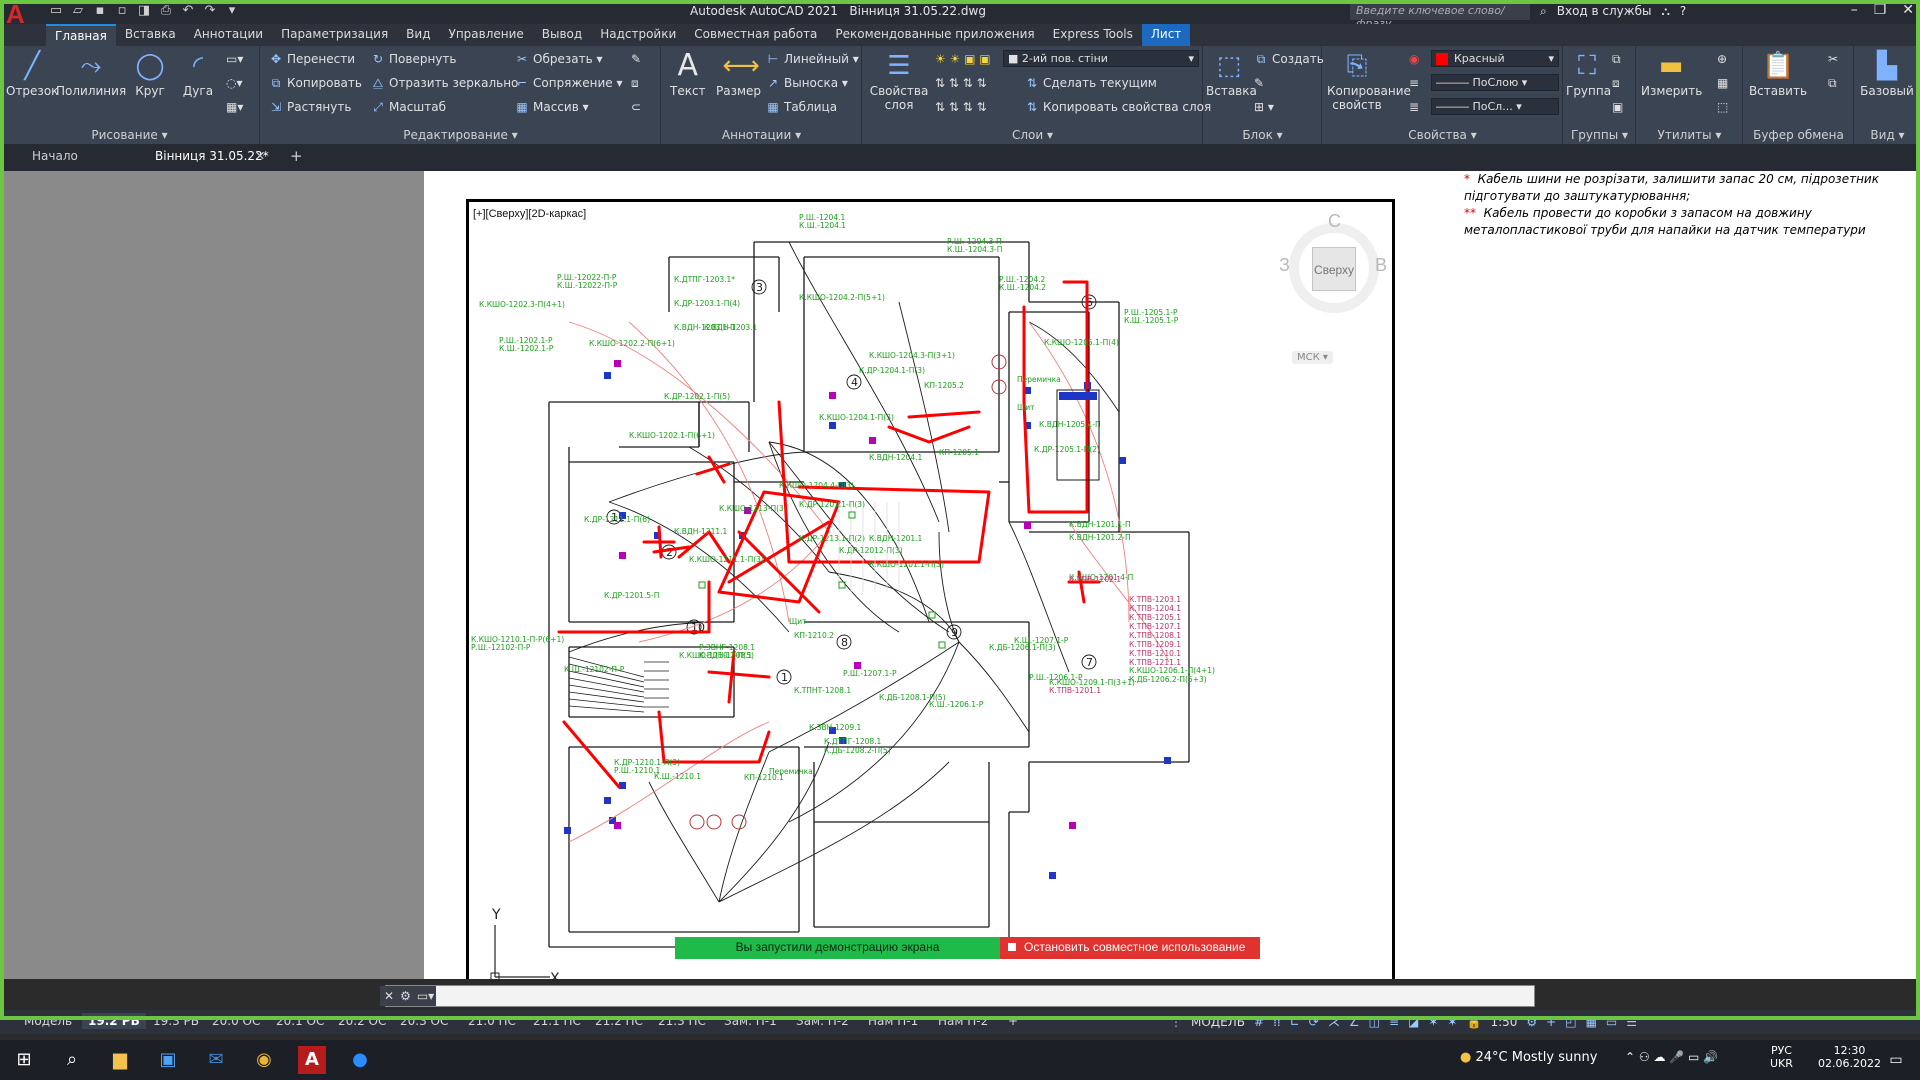 The width and height of the screenshot is (1920, 1080). Describe the element at coordinates (234, 59) in the screenshot. I see `rectangle-icon: ▭▾` at that location.